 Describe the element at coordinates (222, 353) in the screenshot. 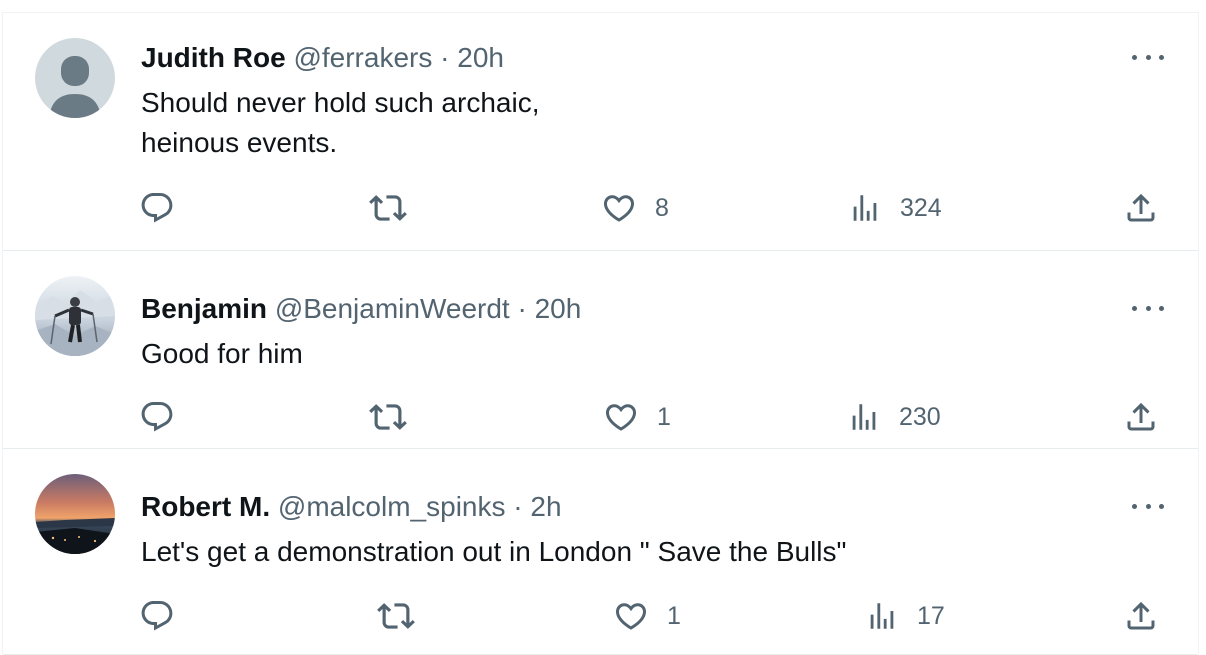

I see `tweet-text: Good for him` at that location.